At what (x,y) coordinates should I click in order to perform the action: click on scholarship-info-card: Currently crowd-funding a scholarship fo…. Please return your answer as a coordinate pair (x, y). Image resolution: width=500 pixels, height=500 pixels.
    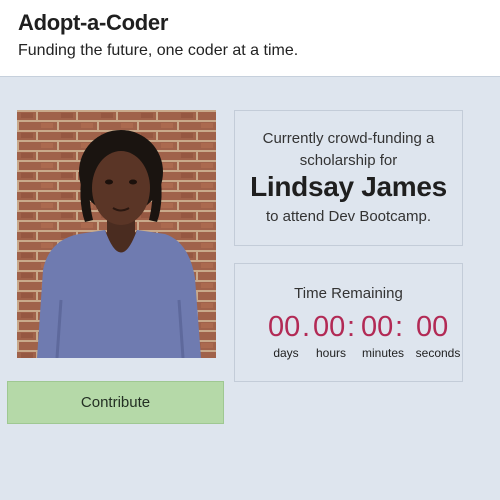
    Looking at the image, I should click on (348, 178).